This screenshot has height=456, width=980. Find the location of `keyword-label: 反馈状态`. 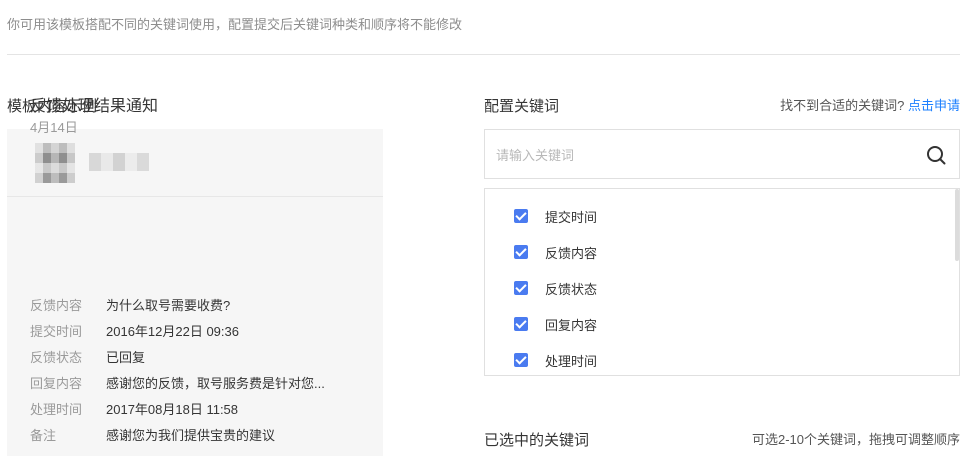

keyword-label: 反馈状态 is located at coordinates (571, 289).